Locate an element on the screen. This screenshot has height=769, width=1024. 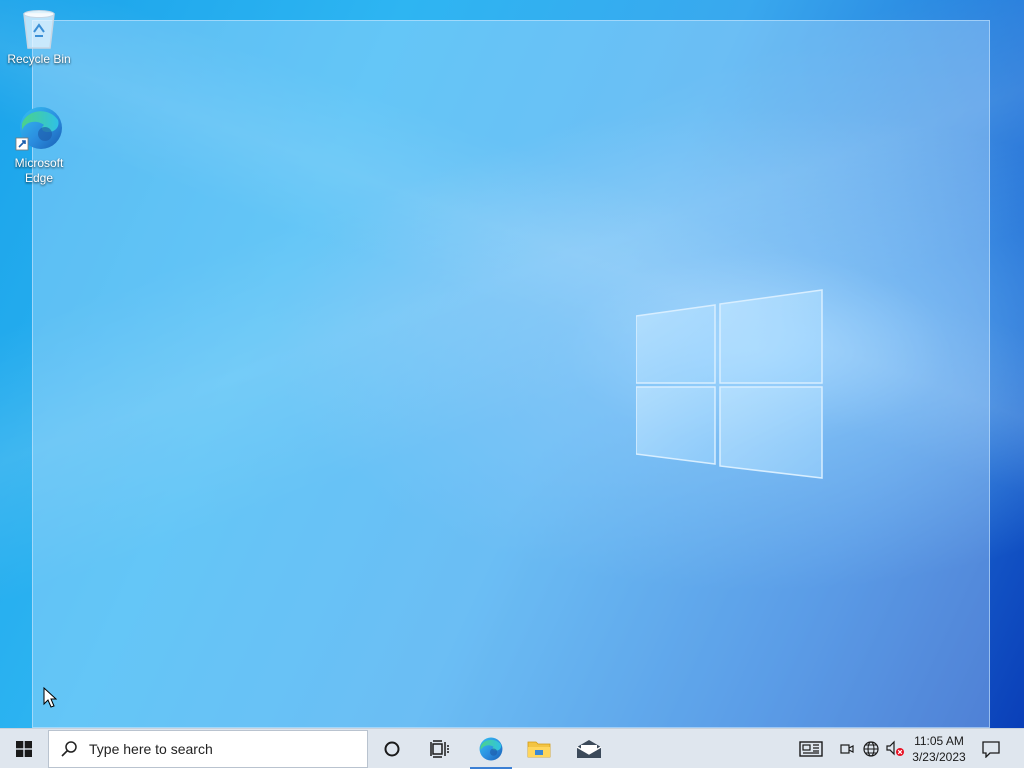
volume-button is located at coordinates (895, 749).